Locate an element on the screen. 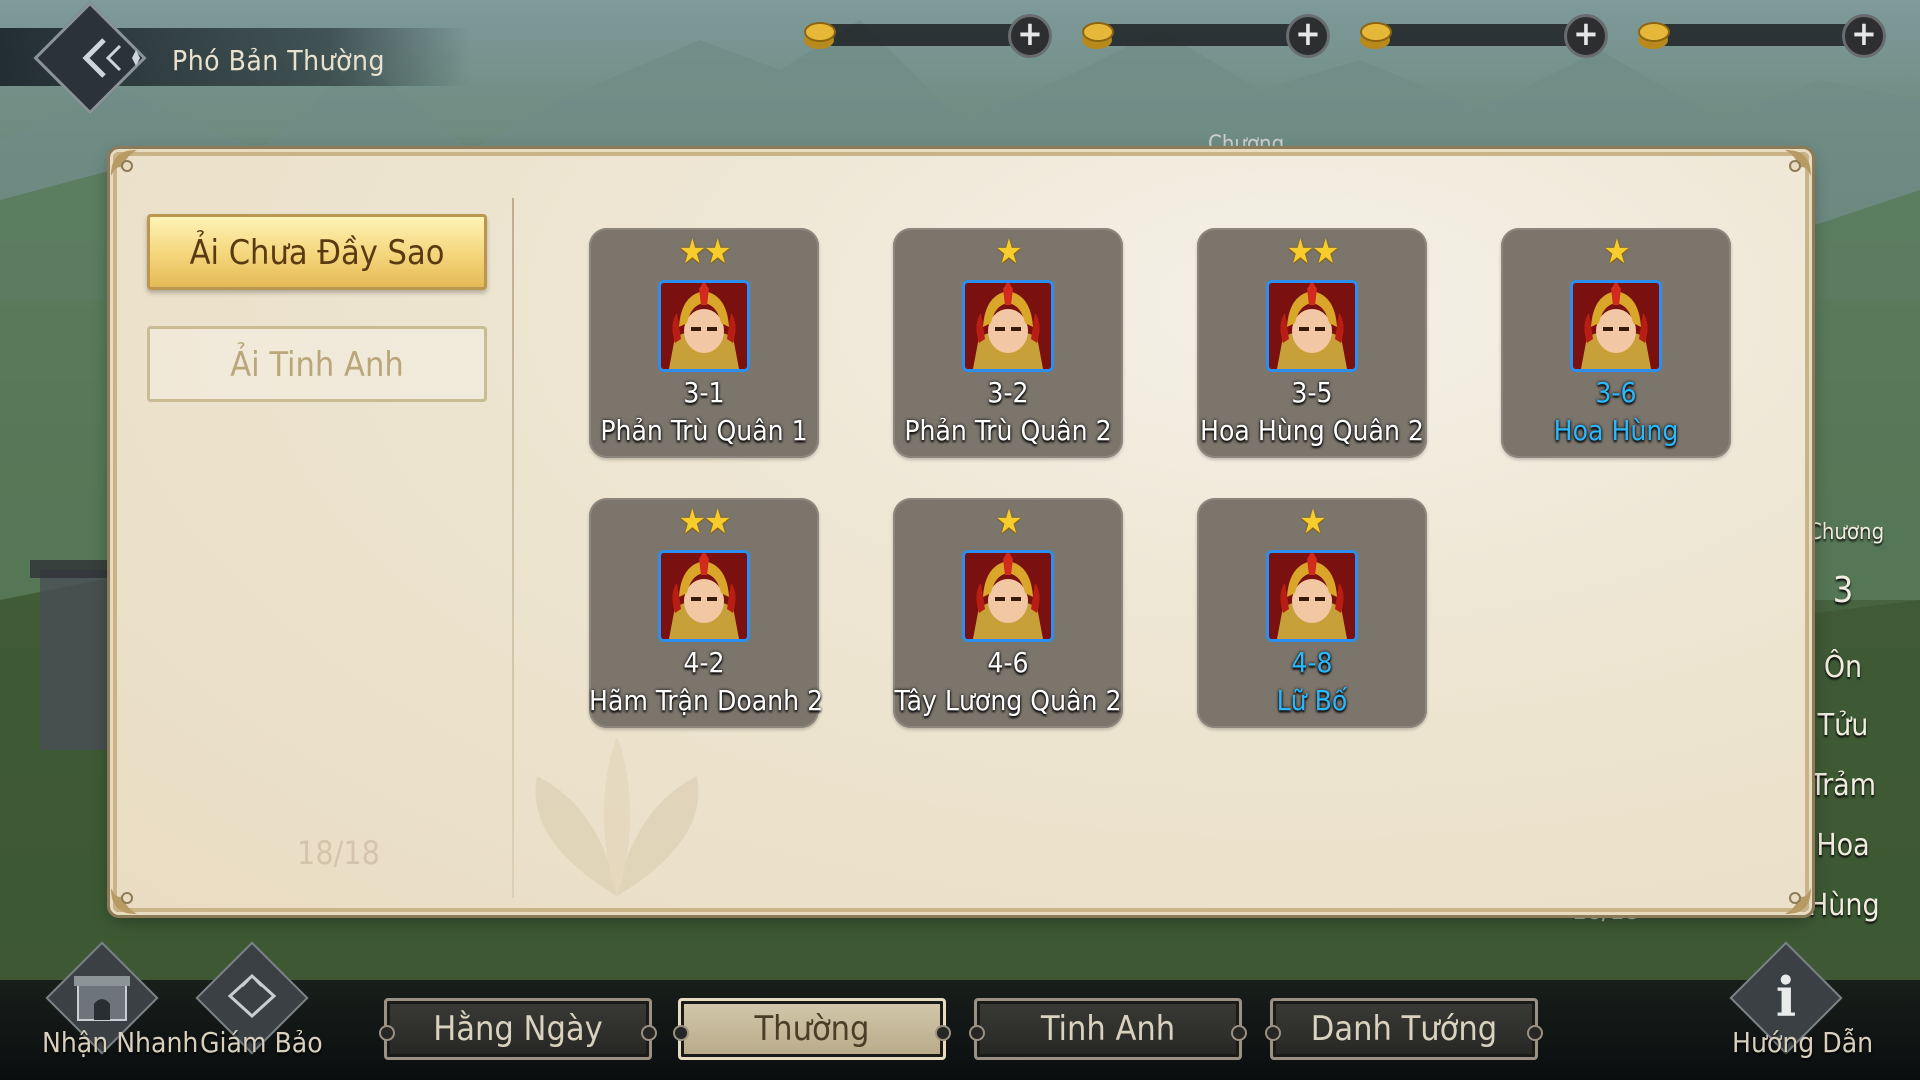 The width and height of the screenshot is (1920, 1080). guide-label: Hướng Dẫn is located at coordinates (1803, 1042).